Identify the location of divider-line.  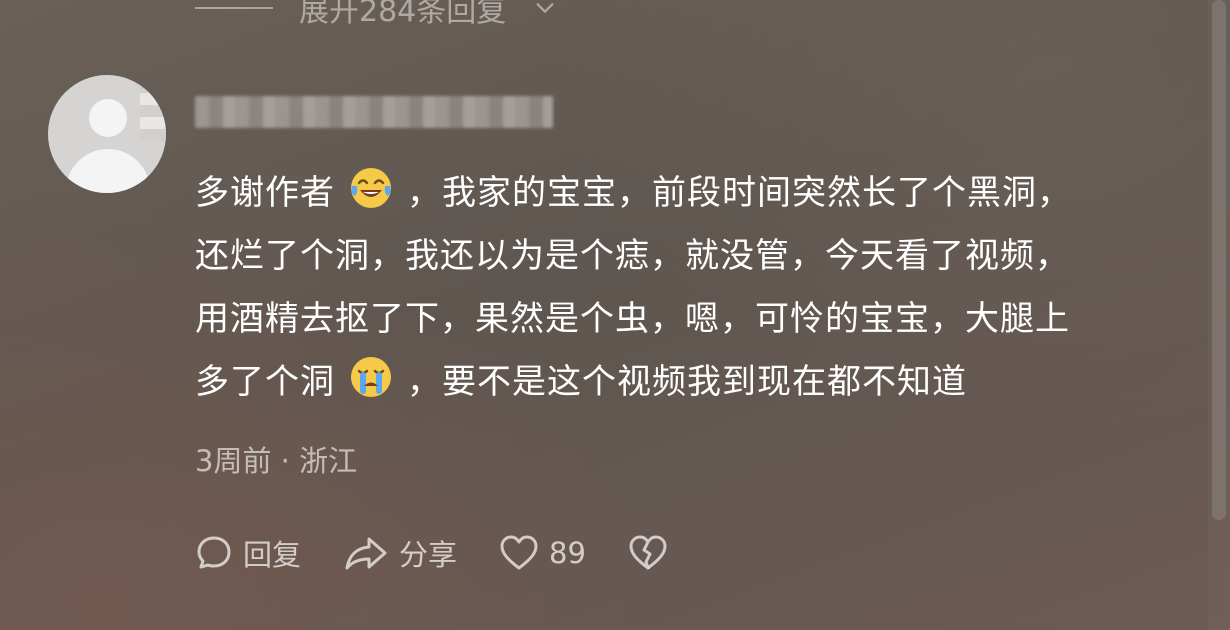
(234, 8).